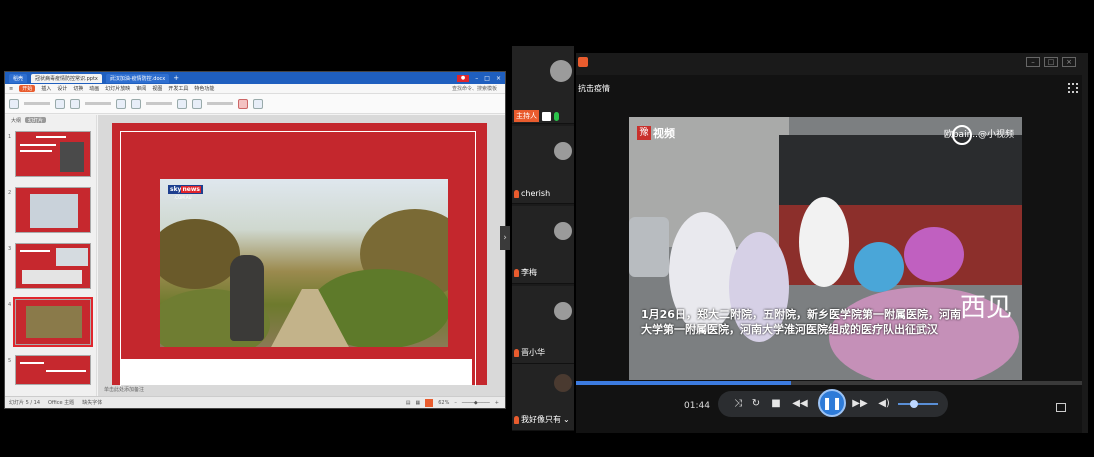 The height and width of the screenshot is (457, 1094). What do you see at coordinates (463, 78) in the screenshot?
I see `login-button: ●` at bounding box center [463, 78].